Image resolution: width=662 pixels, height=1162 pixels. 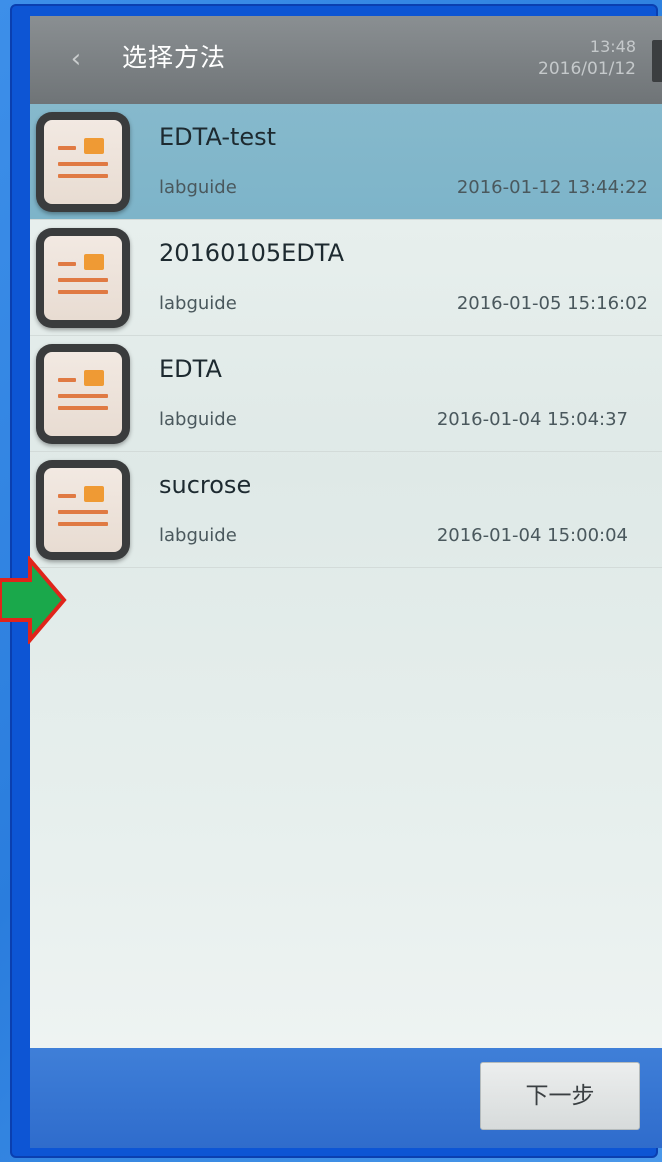 What do you see at coordinates (76, 59) in the screenshot?
I see `chevron-left-icon: ‹` at bounding box center [76, 59].